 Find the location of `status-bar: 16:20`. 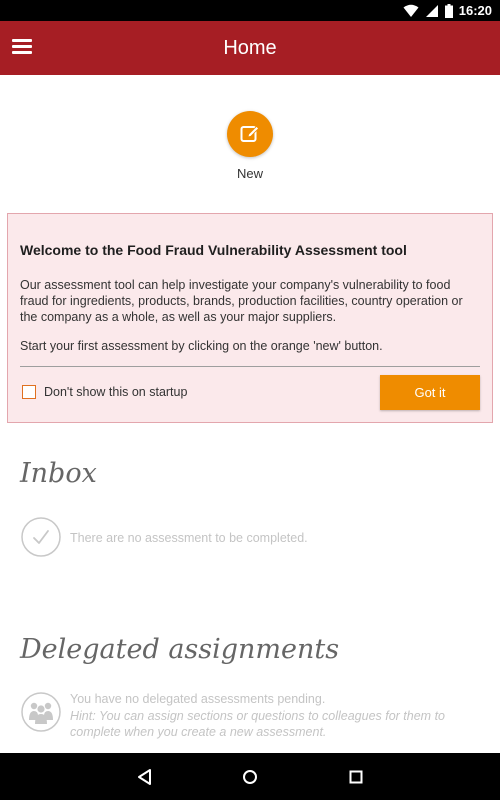

status-bar: 16:20 is located at coordinates (250, 10).